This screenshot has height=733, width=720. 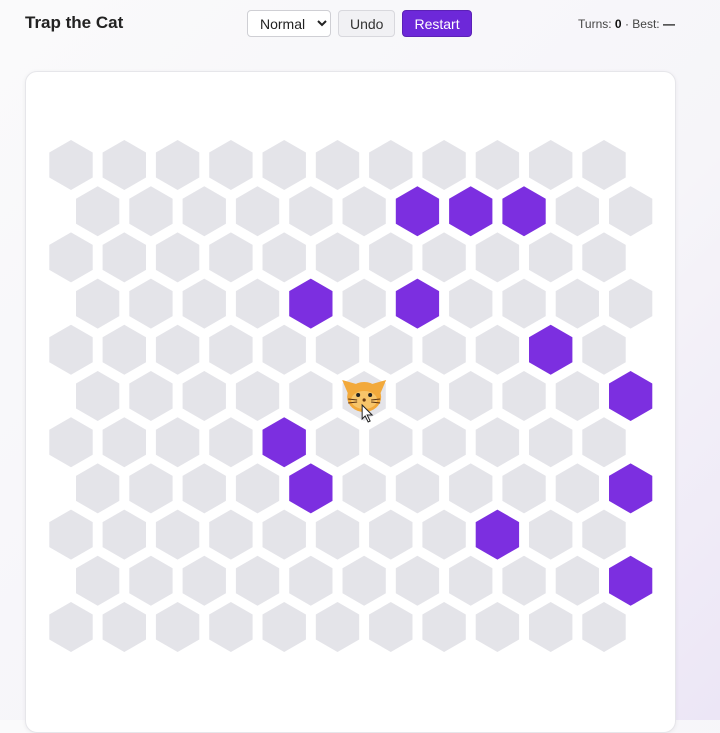 I want to click on restart-button: Restart, so click(x=437, y=23).